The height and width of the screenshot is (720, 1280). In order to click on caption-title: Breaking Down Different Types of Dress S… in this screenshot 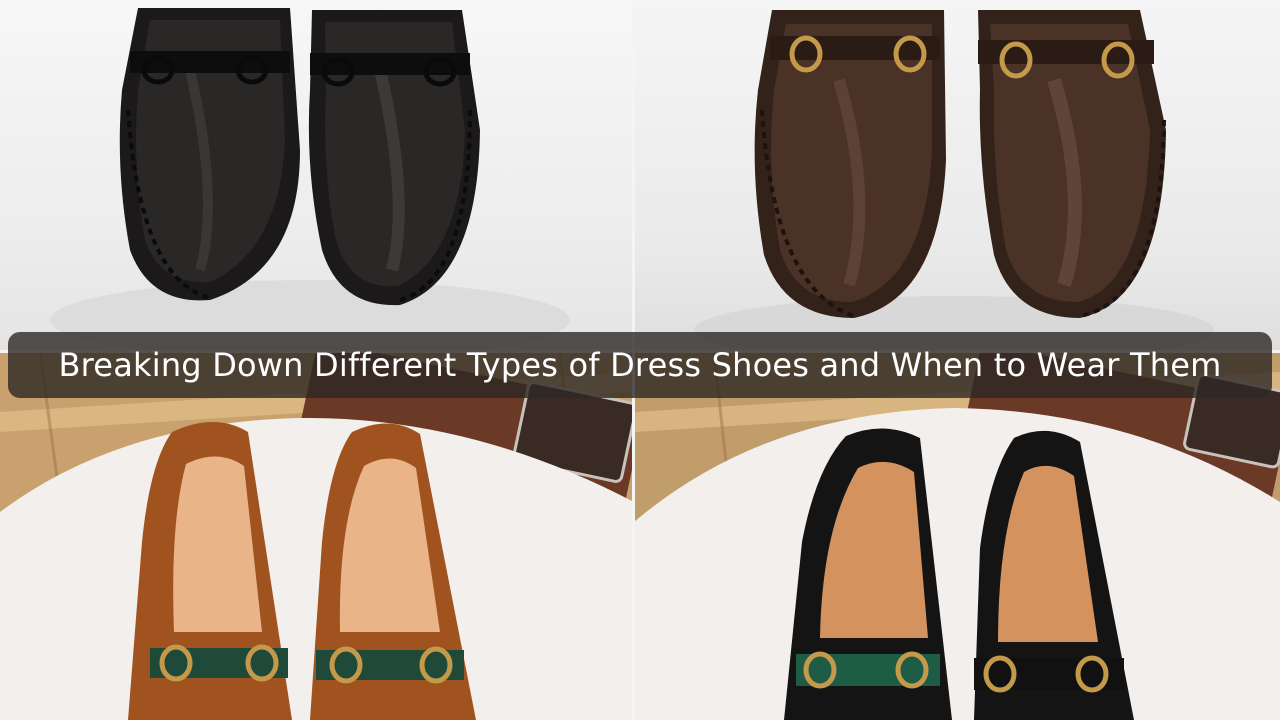, I will do `click(640, 365)`.